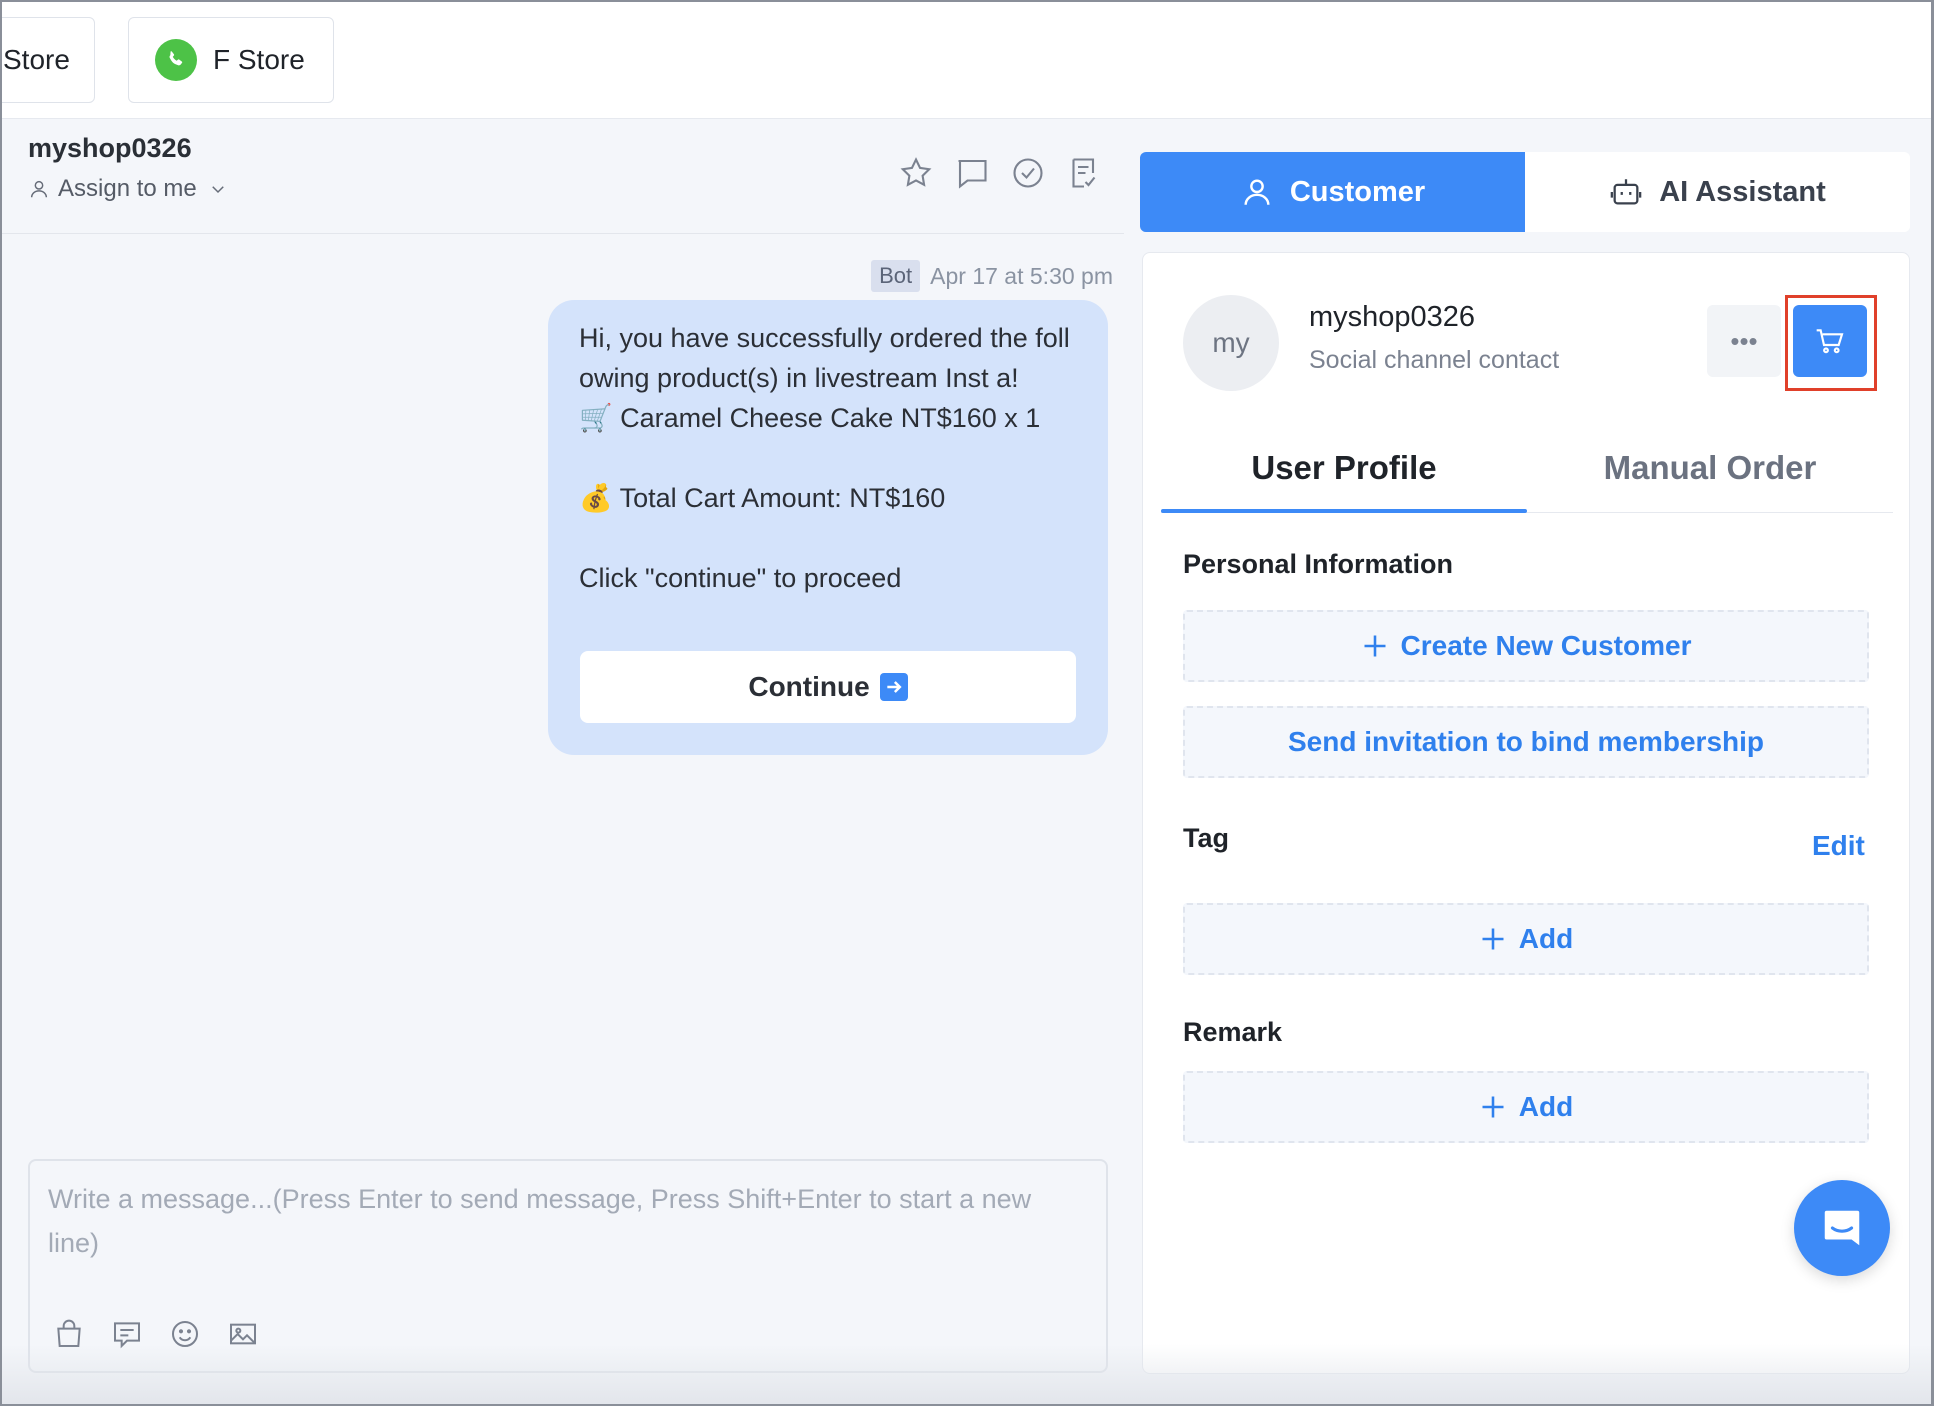 The height and width of the screenshot is (1406, 1934). What do you see at coordinates (127, 188) in the screenshot?
I see `assign-label: Assign to me` at bounding box center [127, 188].